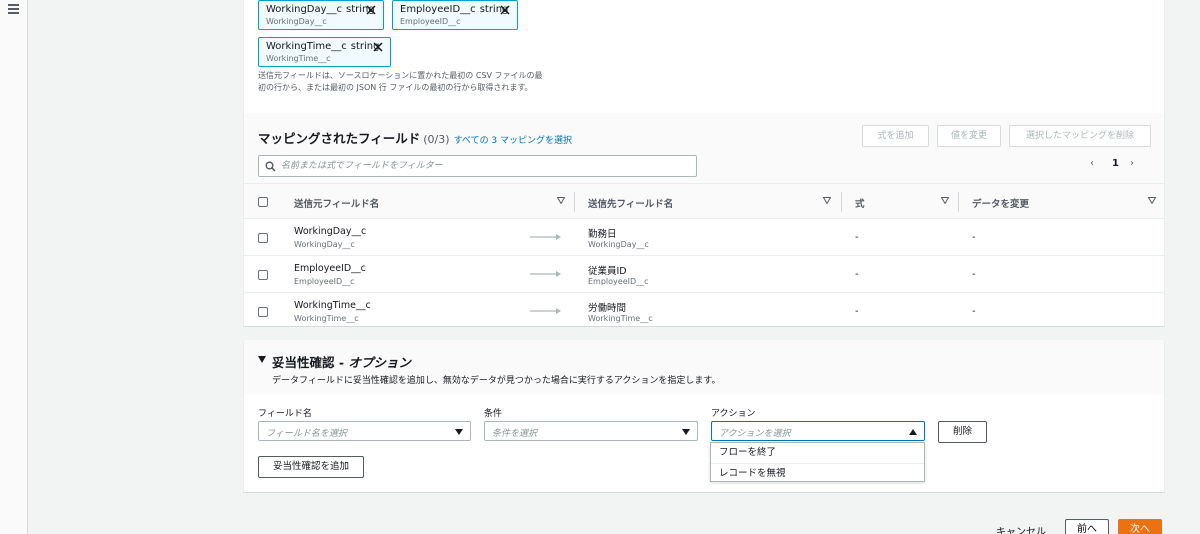 This screenshot has width=1200, height=534. I want to click on source-field-api-name: WorkingDay__c, so click(324, 244).